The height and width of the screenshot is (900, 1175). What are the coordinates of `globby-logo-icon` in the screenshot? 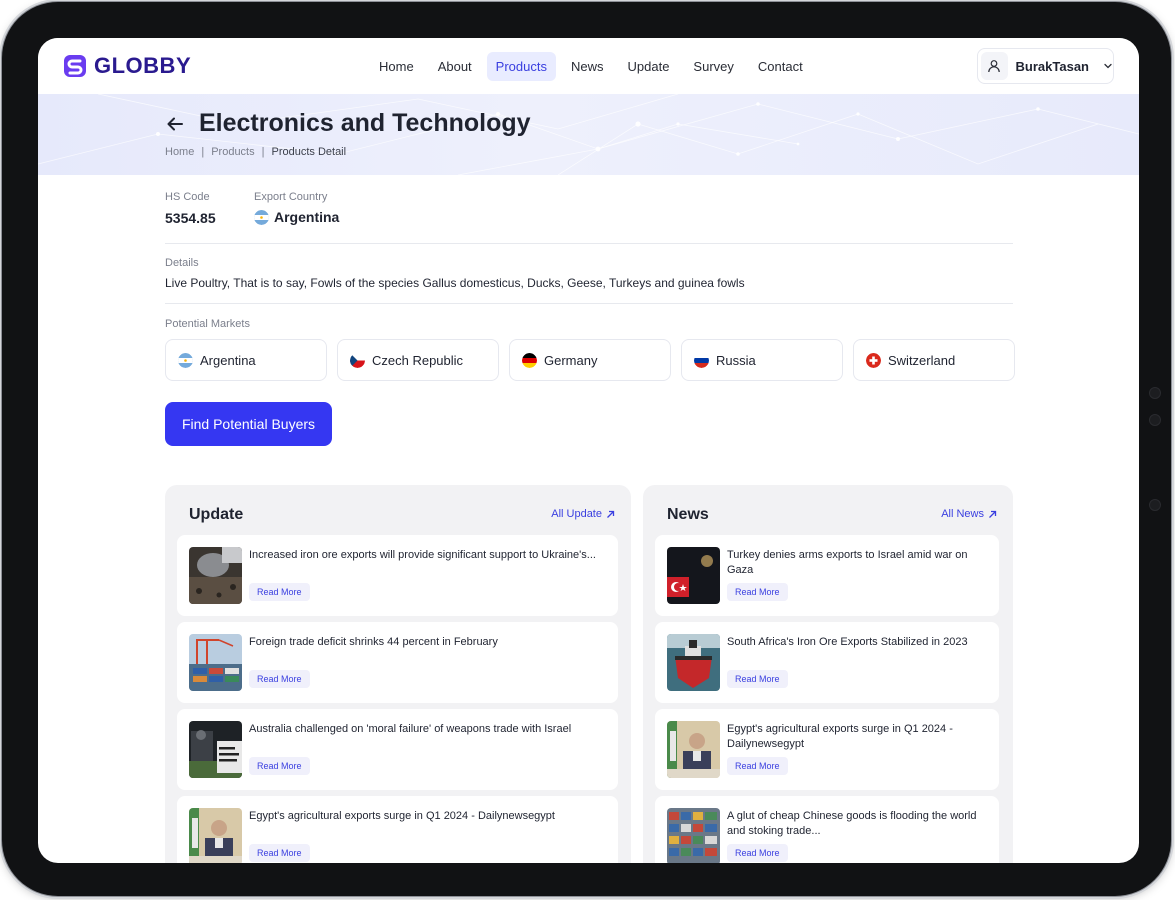 It's located at (75, 66).